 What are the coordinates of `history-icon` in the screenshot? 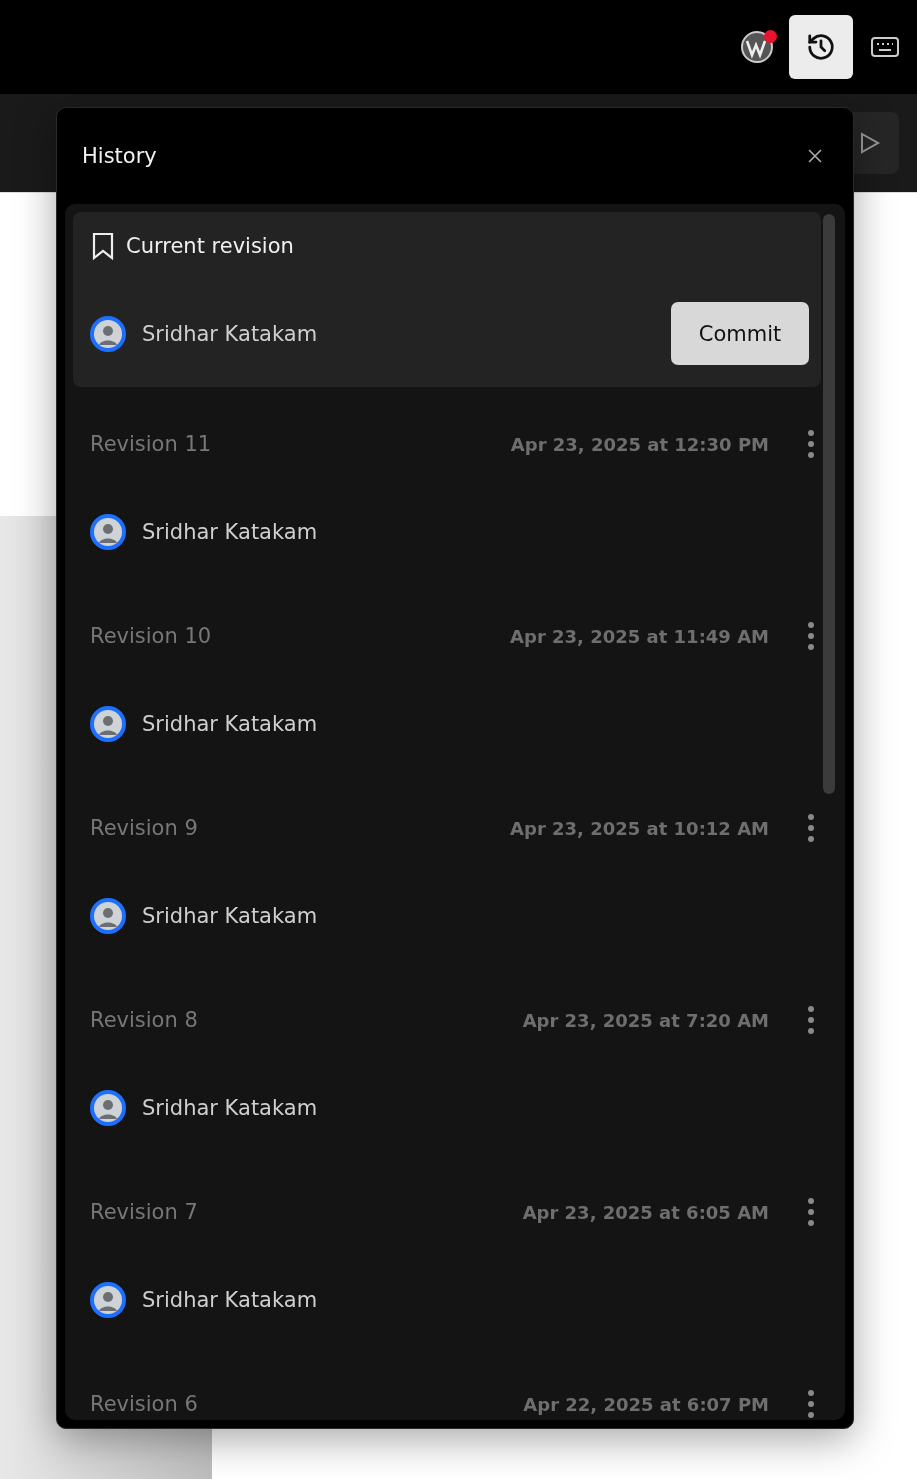 It's located at (821, 47).